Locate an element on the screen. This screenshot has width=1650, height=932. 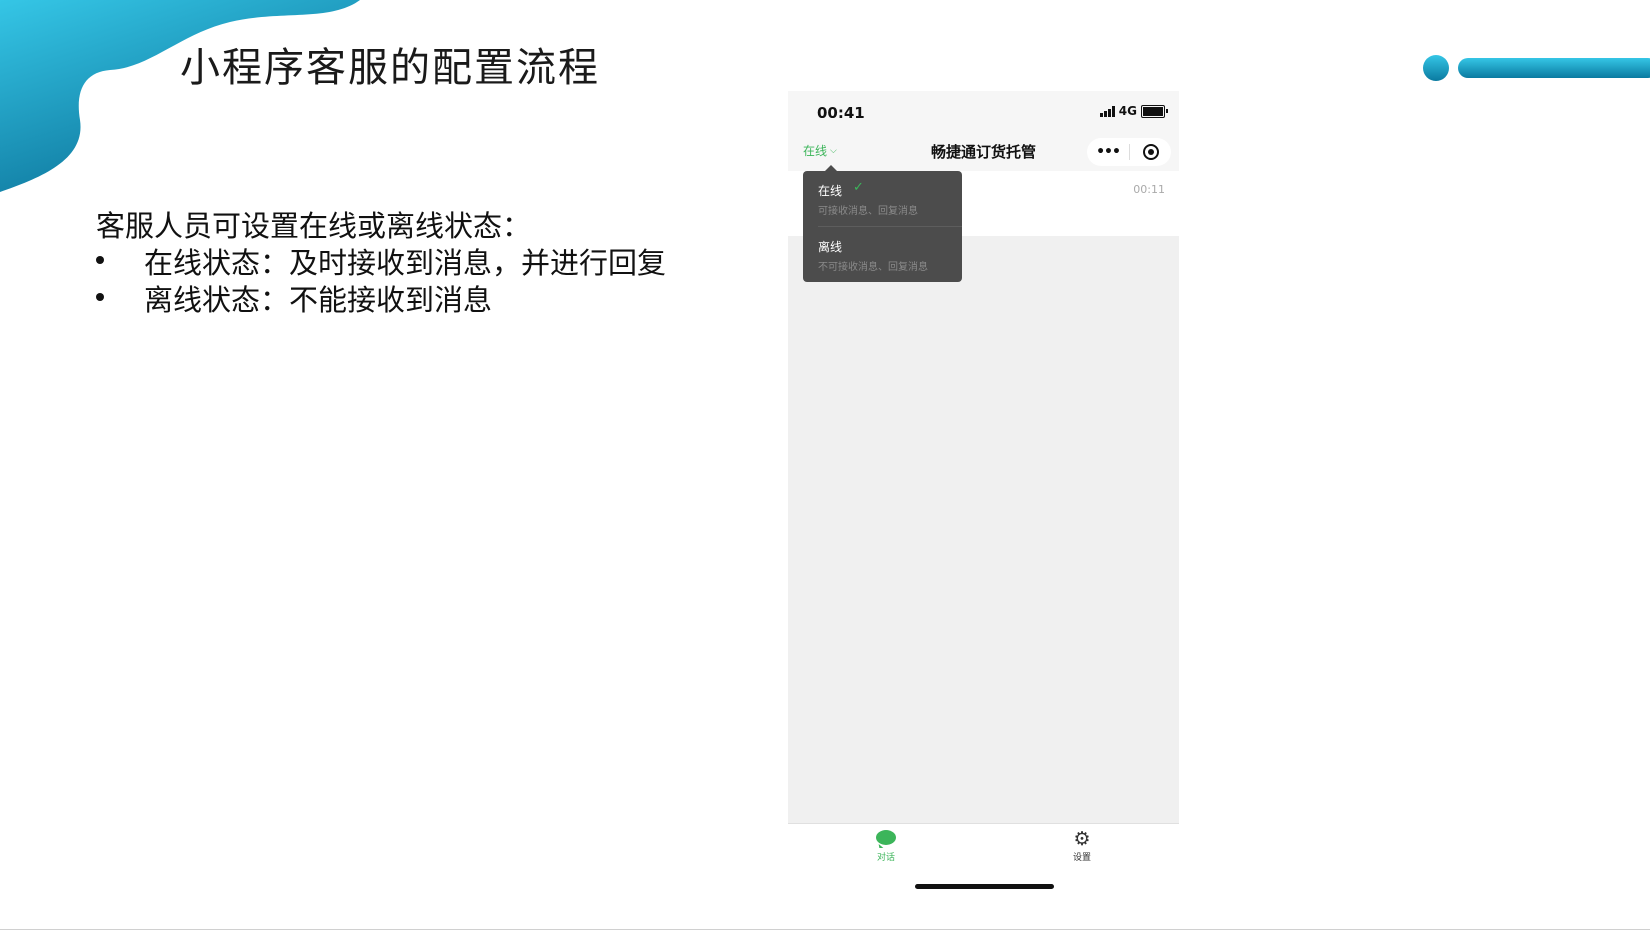
bullet-text: 在线状态：及时接收到消息，并进行回复 is located at coordinates (405, 263).